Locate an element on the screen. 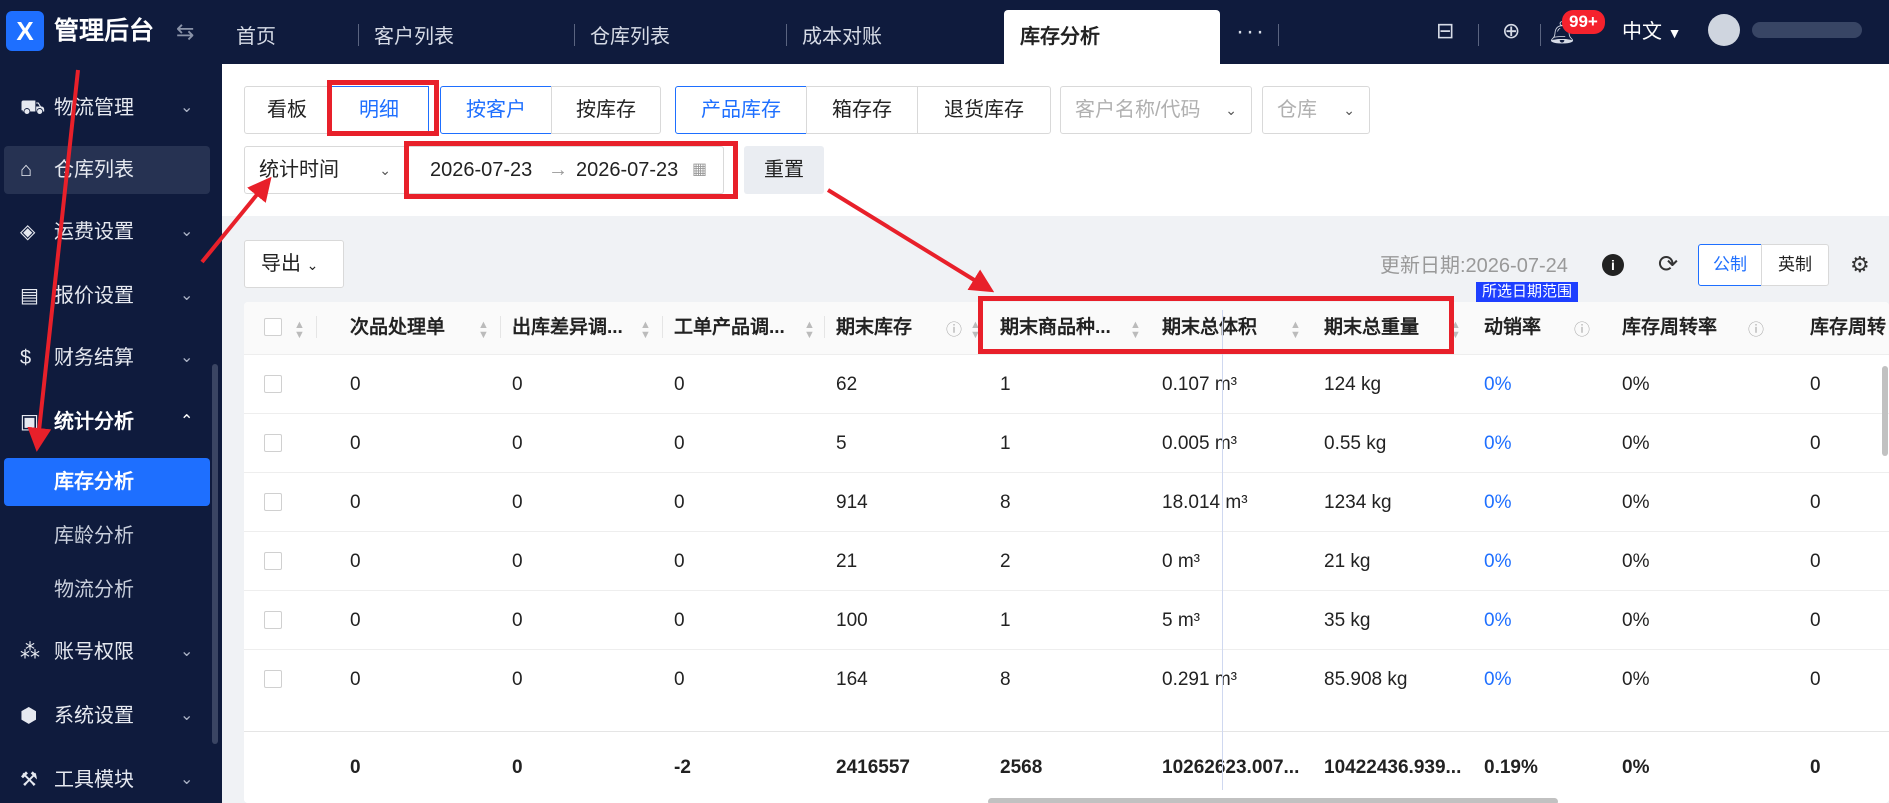 Image resolution: width=1889 pixels, height=803 pixels. arrow-to-columns is located at coordinates (910, 240).